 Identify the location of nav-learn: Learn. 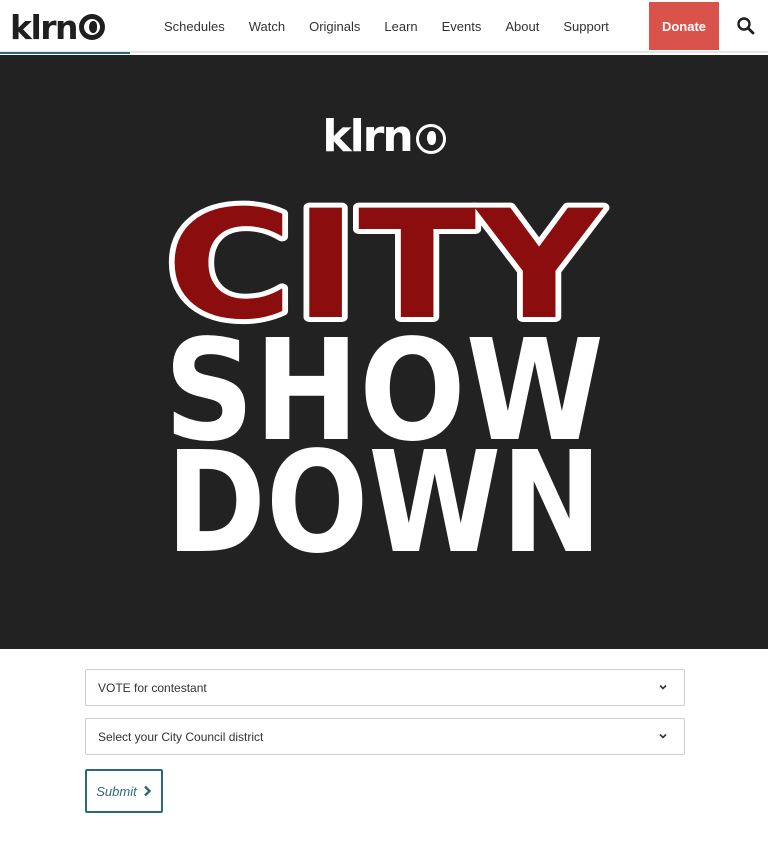
(400, 26).